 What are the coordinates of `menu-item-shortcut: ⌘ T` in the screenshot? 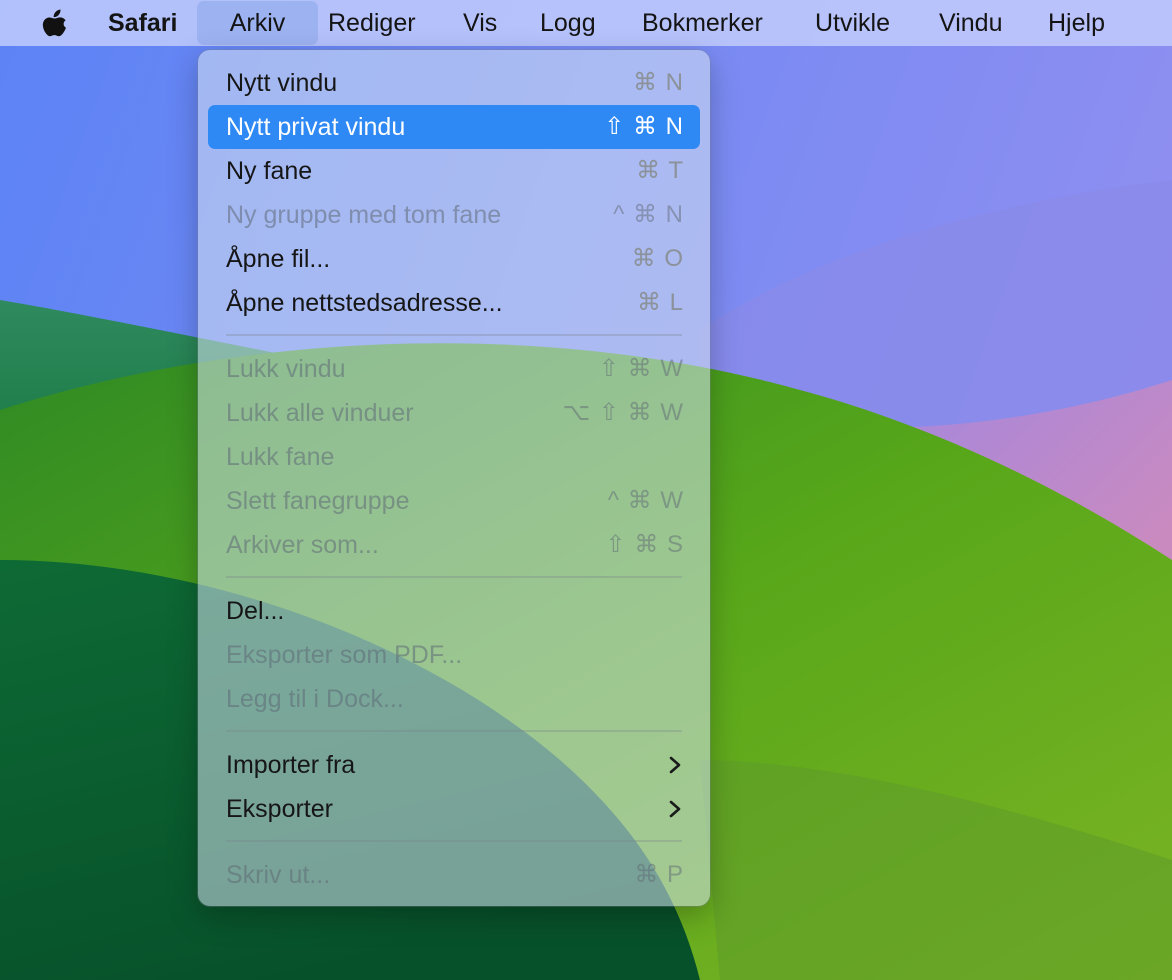 It's located at (660, 170).